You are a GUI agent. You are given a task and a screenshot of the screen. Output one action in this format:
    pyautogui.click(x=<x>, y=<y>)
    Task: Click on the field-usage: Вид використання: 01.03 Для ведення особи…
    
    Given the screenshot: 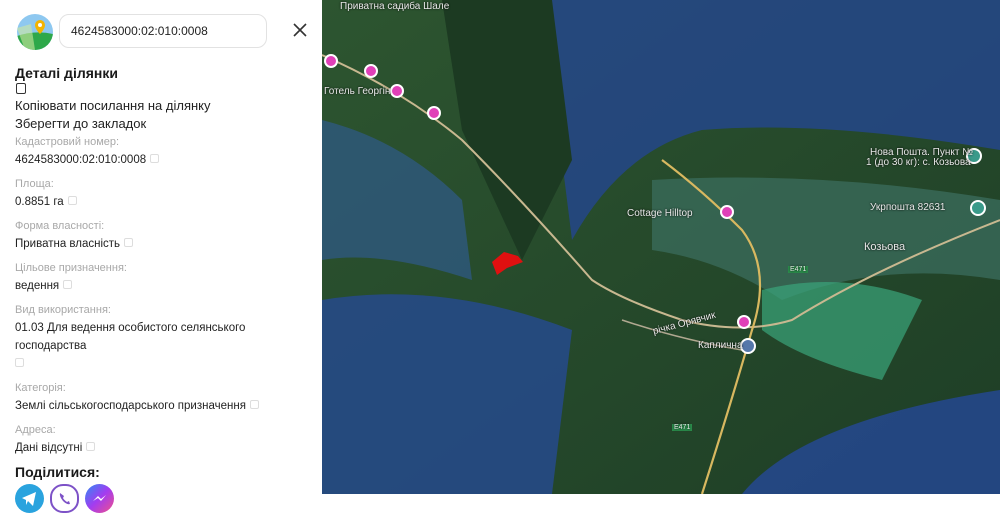 What is the action you would take?
    pyautogui.click(x=165, y=337)
    